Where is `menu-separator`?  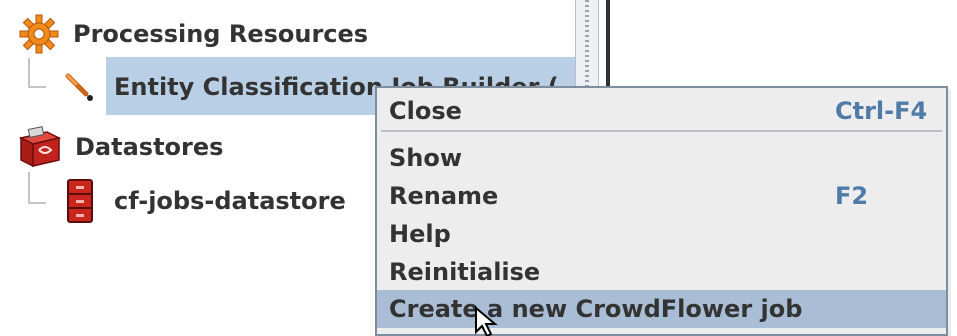
menu-separator is located at coordinates (661, 131).